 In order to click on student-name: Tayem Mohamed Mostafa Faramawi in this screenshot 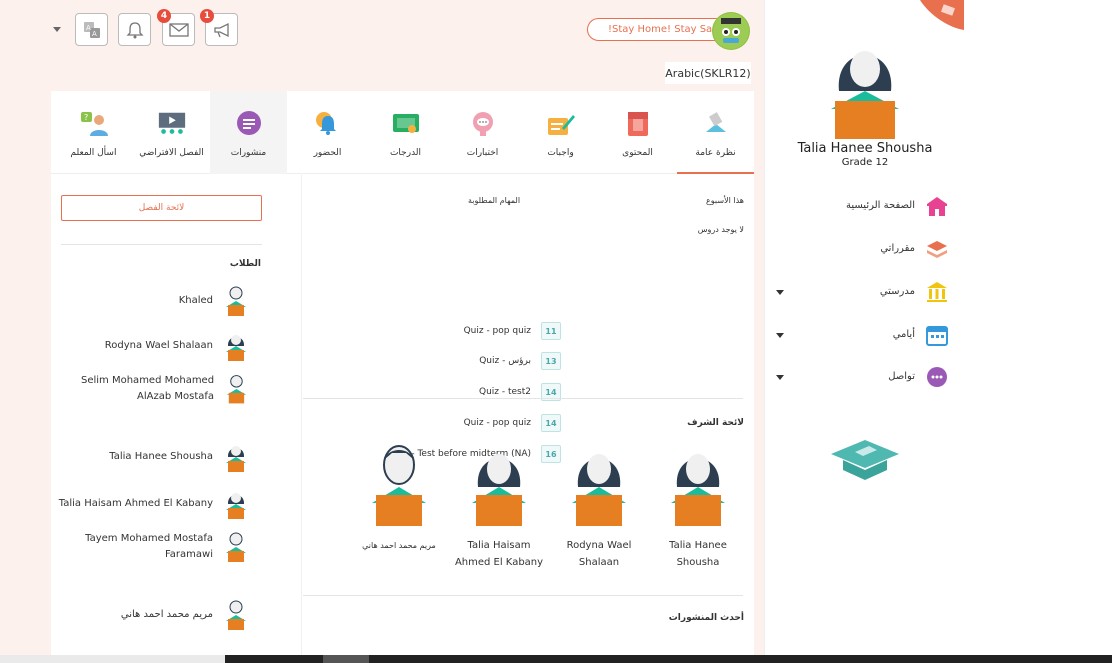, I will do `click(149, 546)`.